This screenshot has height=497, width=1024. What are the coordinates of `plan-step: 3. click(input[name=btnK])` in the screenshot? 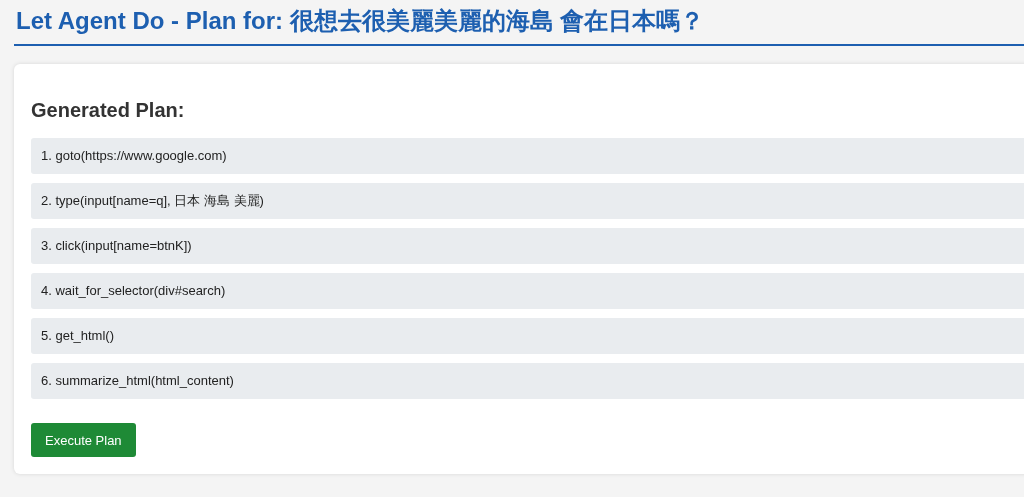 It's located at (527, 246).